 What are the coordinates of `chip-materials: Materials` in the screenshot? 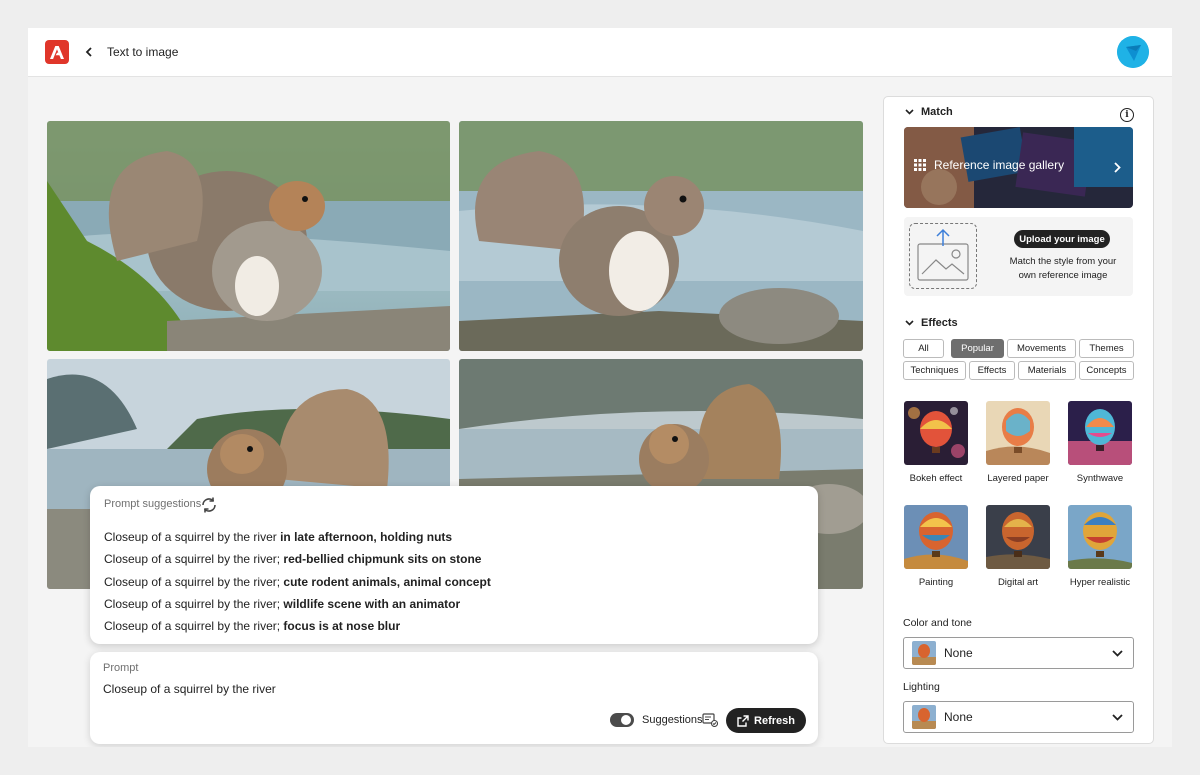 It's located at (1047, 370).